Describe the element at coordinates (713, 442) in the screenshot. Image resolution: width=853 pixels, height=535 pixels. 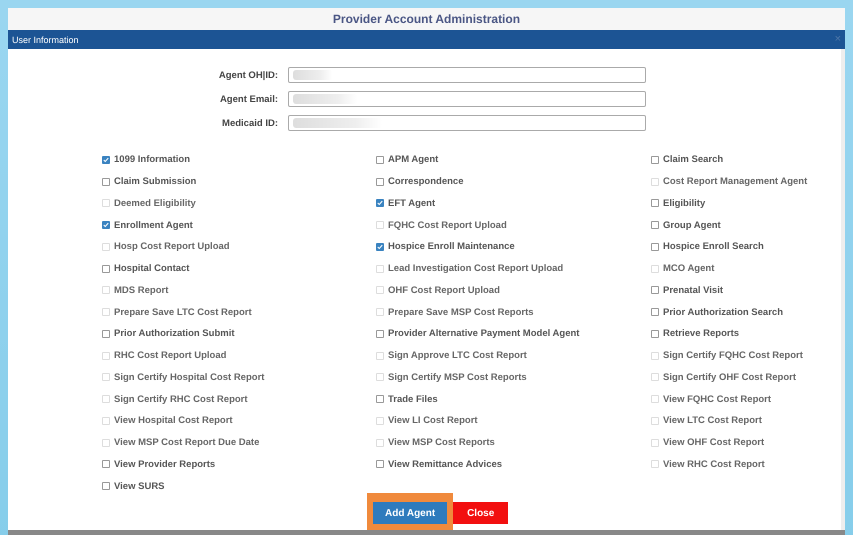
I see `checkbox-label: View OHF Cost Report` at that location.